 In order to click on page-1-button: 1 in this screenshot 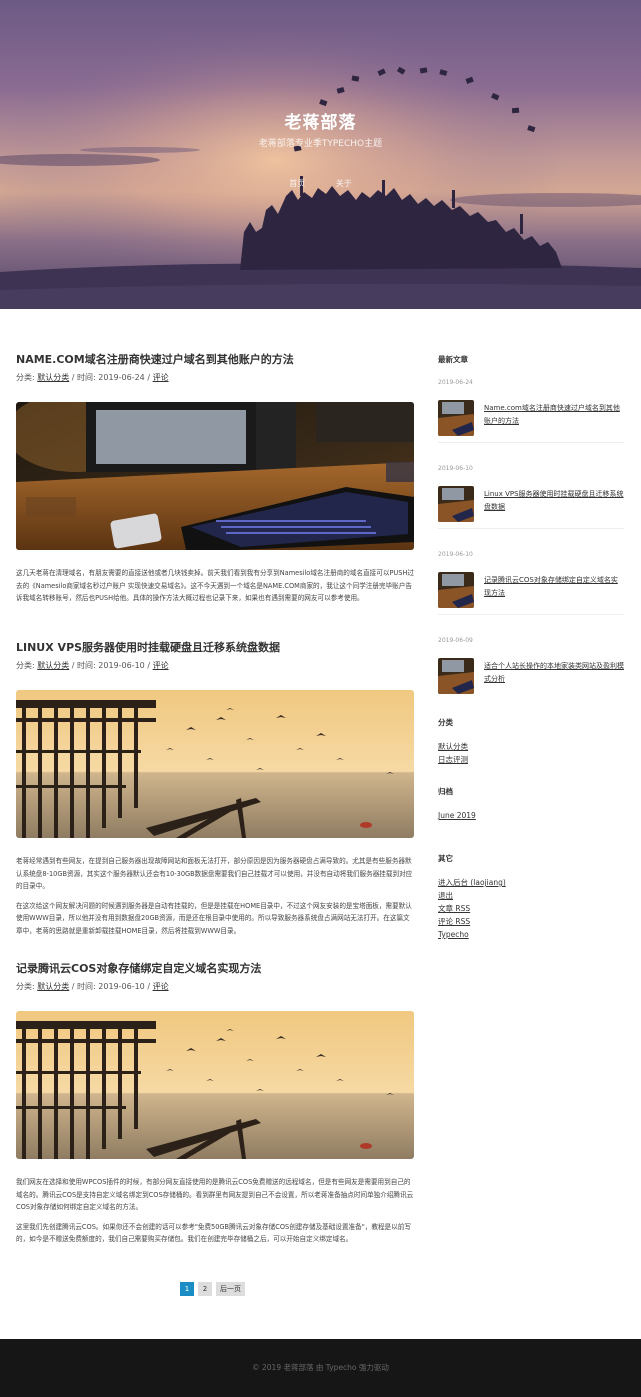, I will do `click(187, 1289)`.